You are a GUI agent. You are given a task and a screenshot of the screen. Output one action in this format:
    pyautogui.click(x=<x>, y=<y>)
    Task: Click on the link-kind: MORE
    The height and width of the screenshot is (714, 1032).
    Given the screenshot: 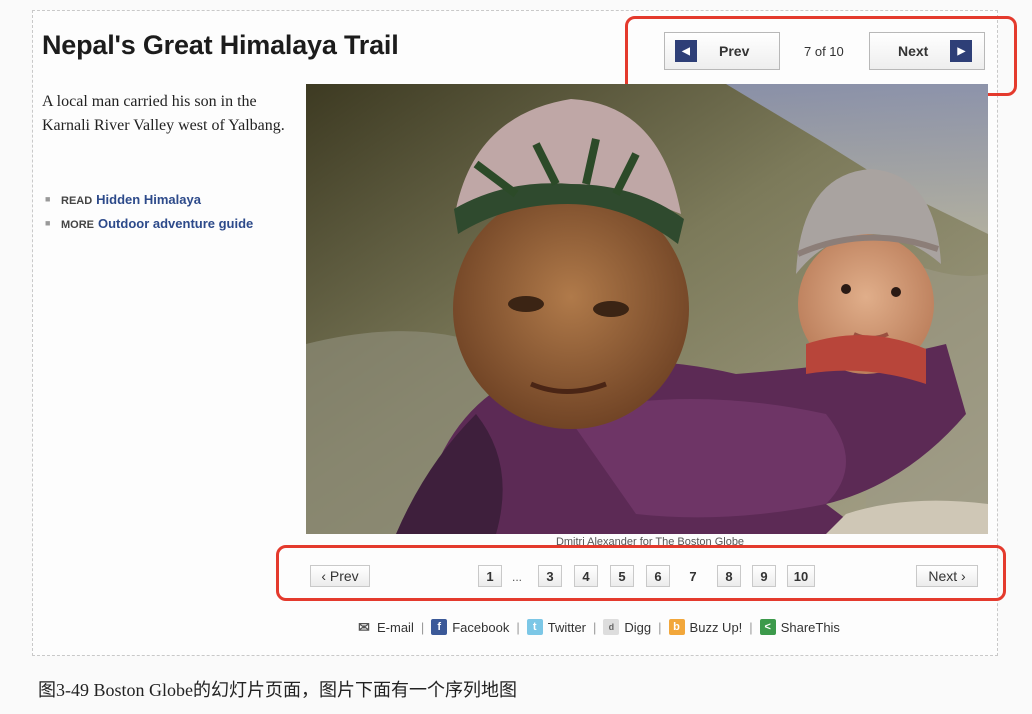 What is the action you would take?
    pyautogui.click(x=77, y=225)
    